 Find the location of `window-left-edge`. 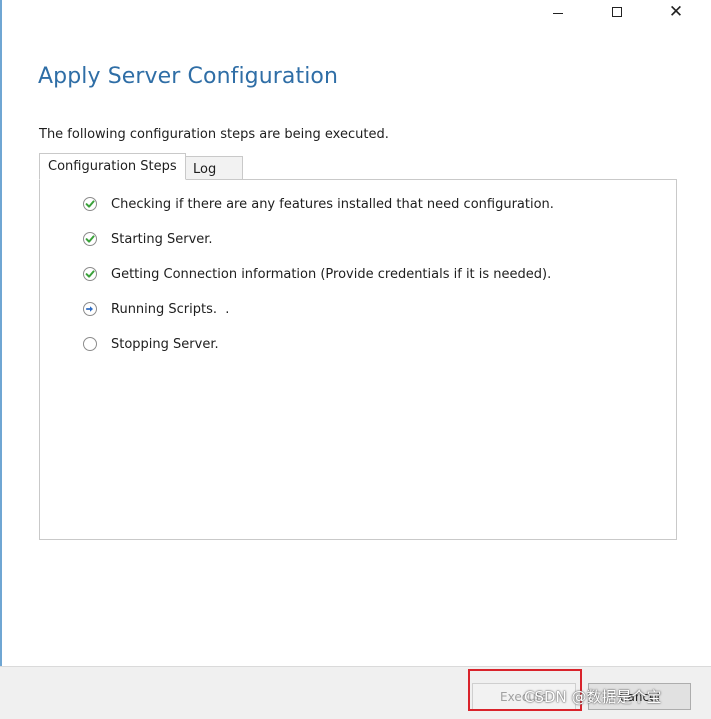

window-left-edge is located at coordinates (1, 359).